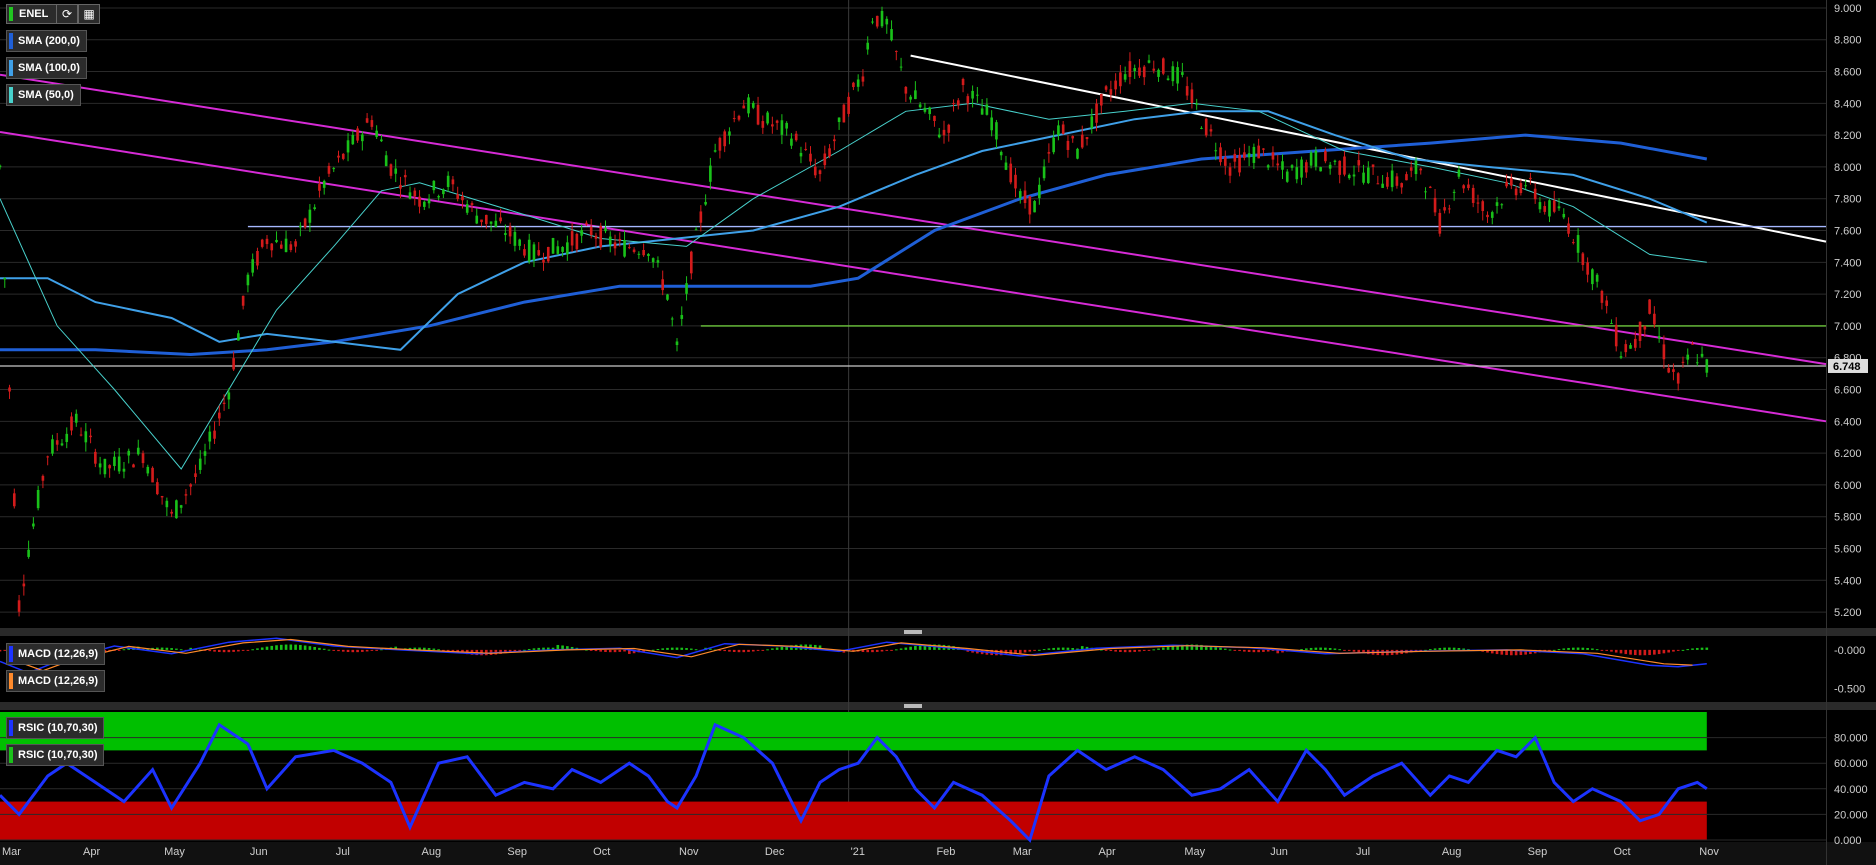  I want to click on legend-sma-200: SMA (200,0), so click(46, 41).